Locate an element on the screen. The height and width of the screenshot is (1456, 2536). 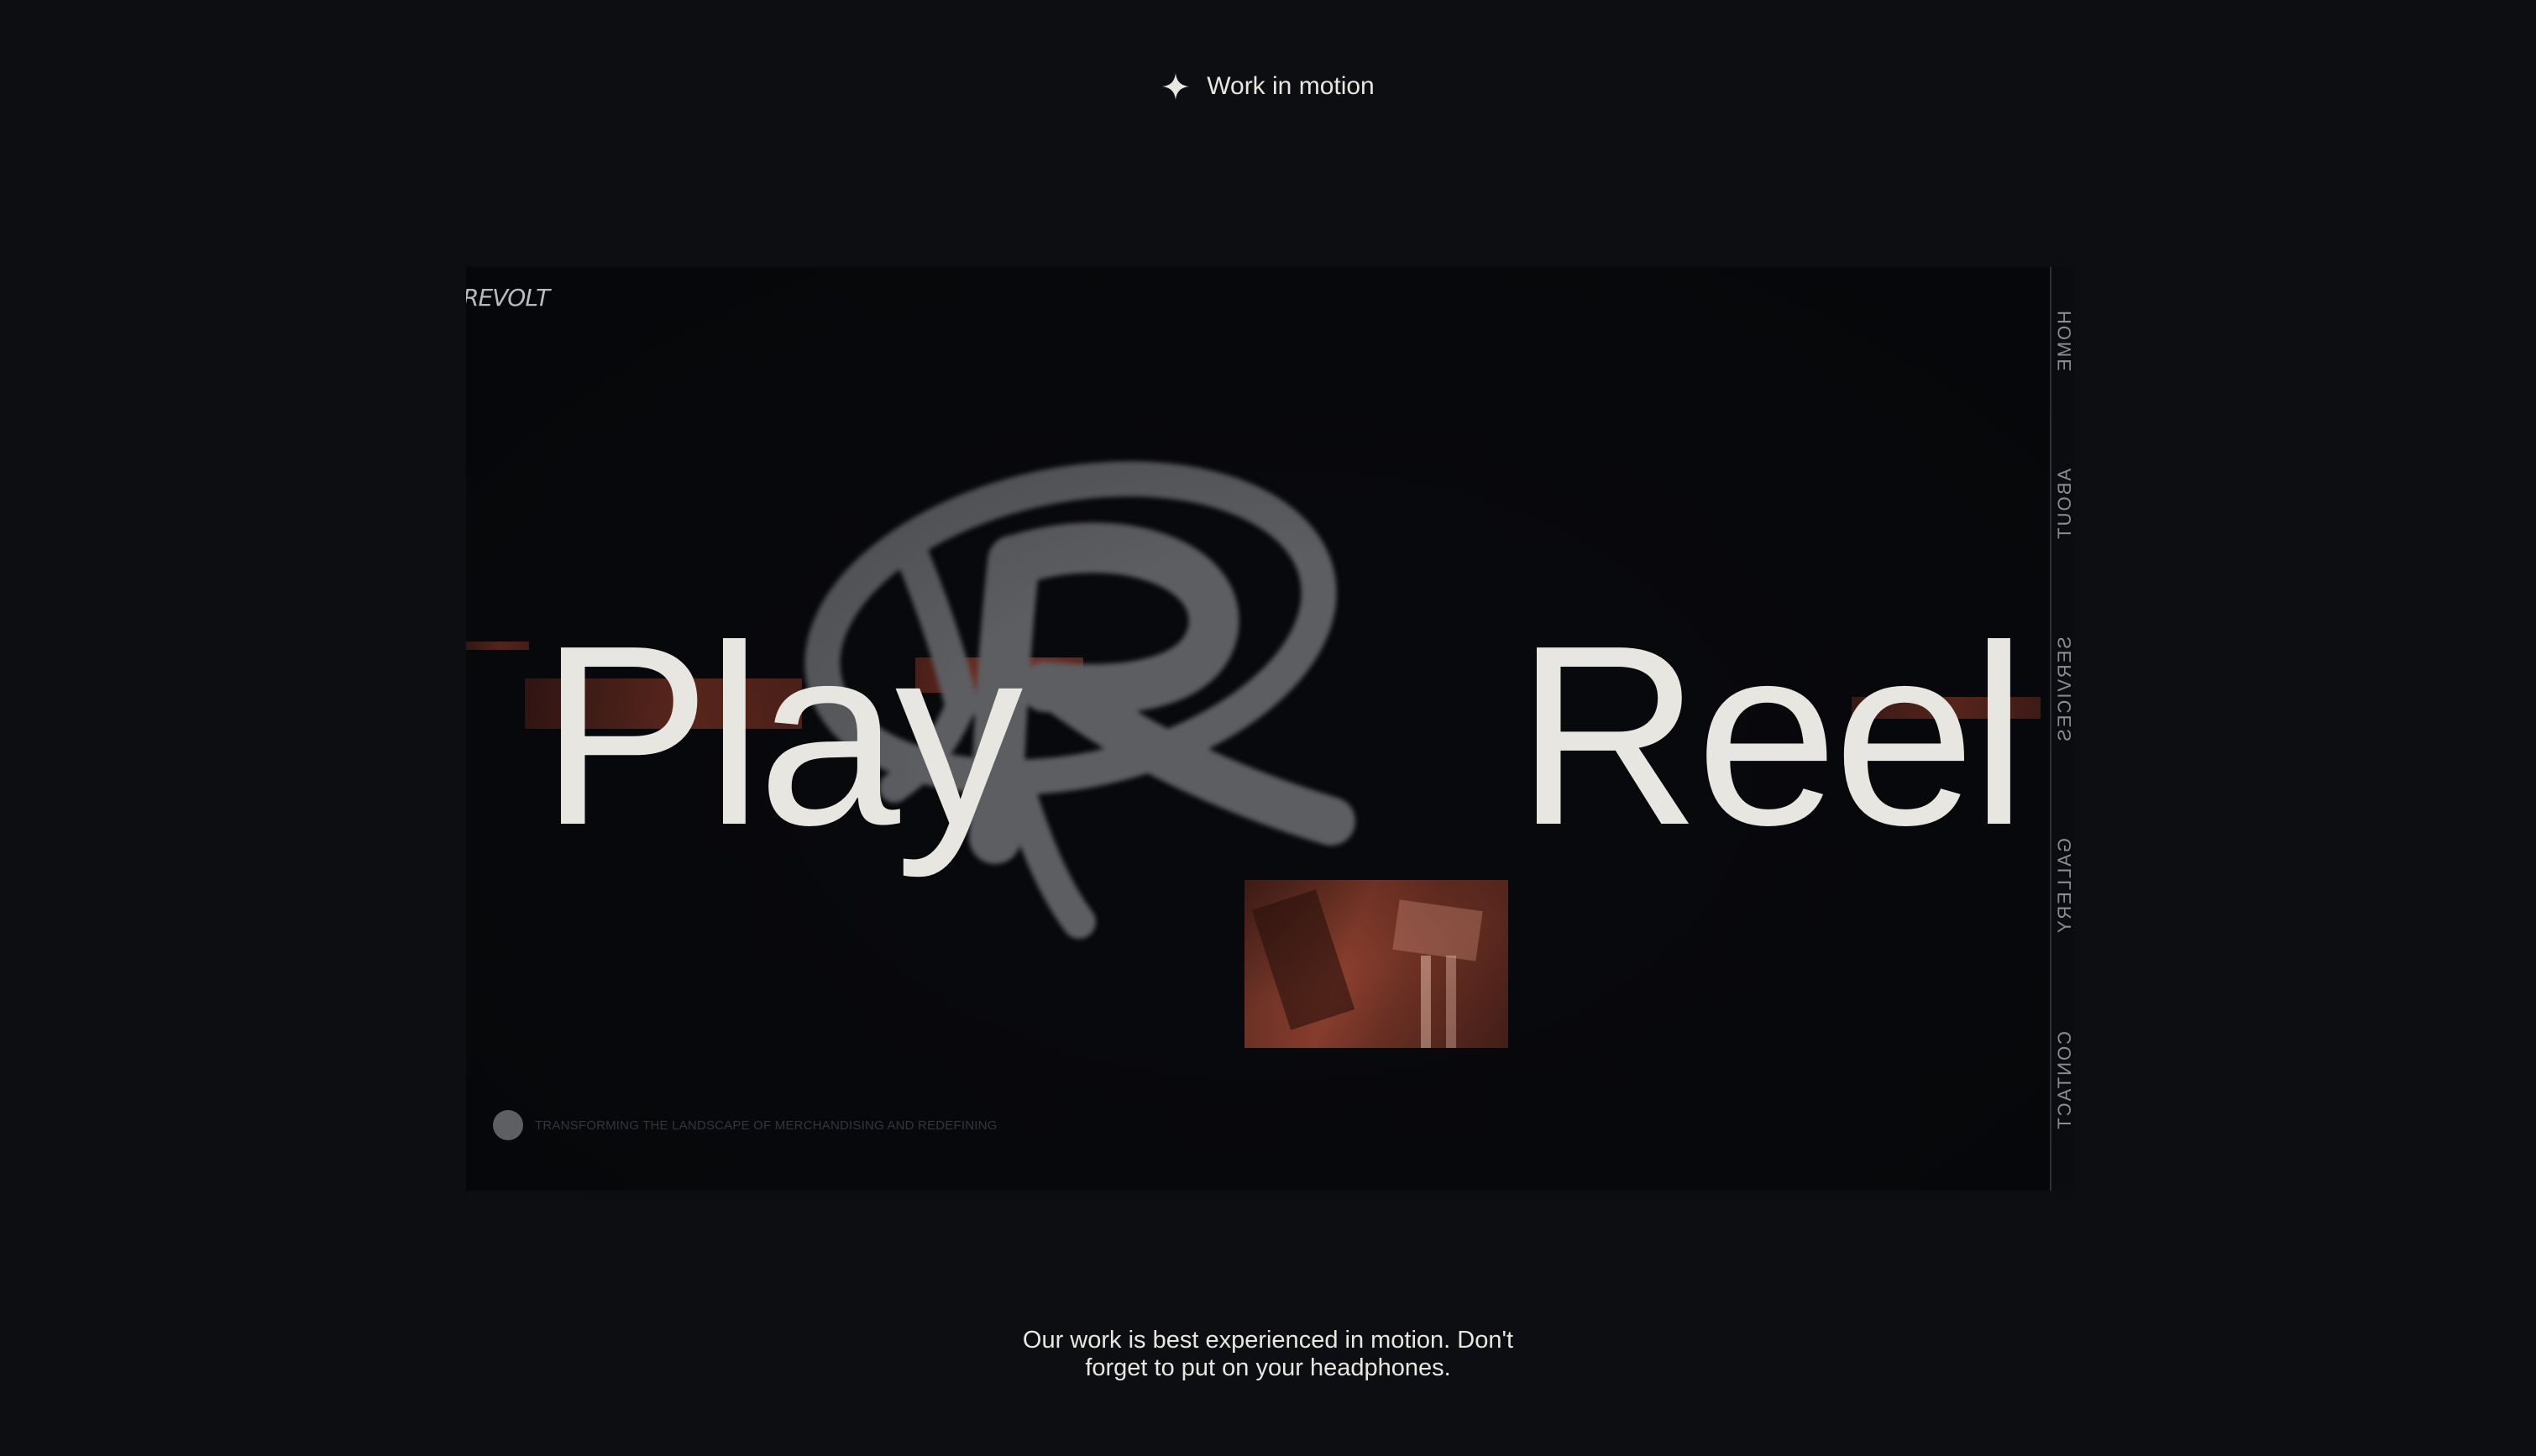
sparkle-icon is located at coordinates (1175, 86).